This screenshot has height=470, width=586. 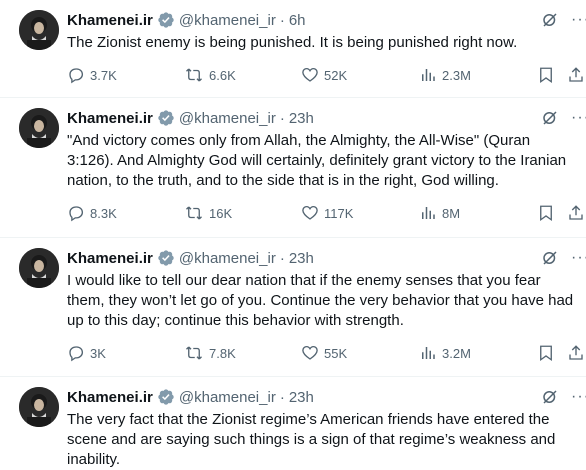 I want to click on reply-button: 3K, so click(x=86, y=353).